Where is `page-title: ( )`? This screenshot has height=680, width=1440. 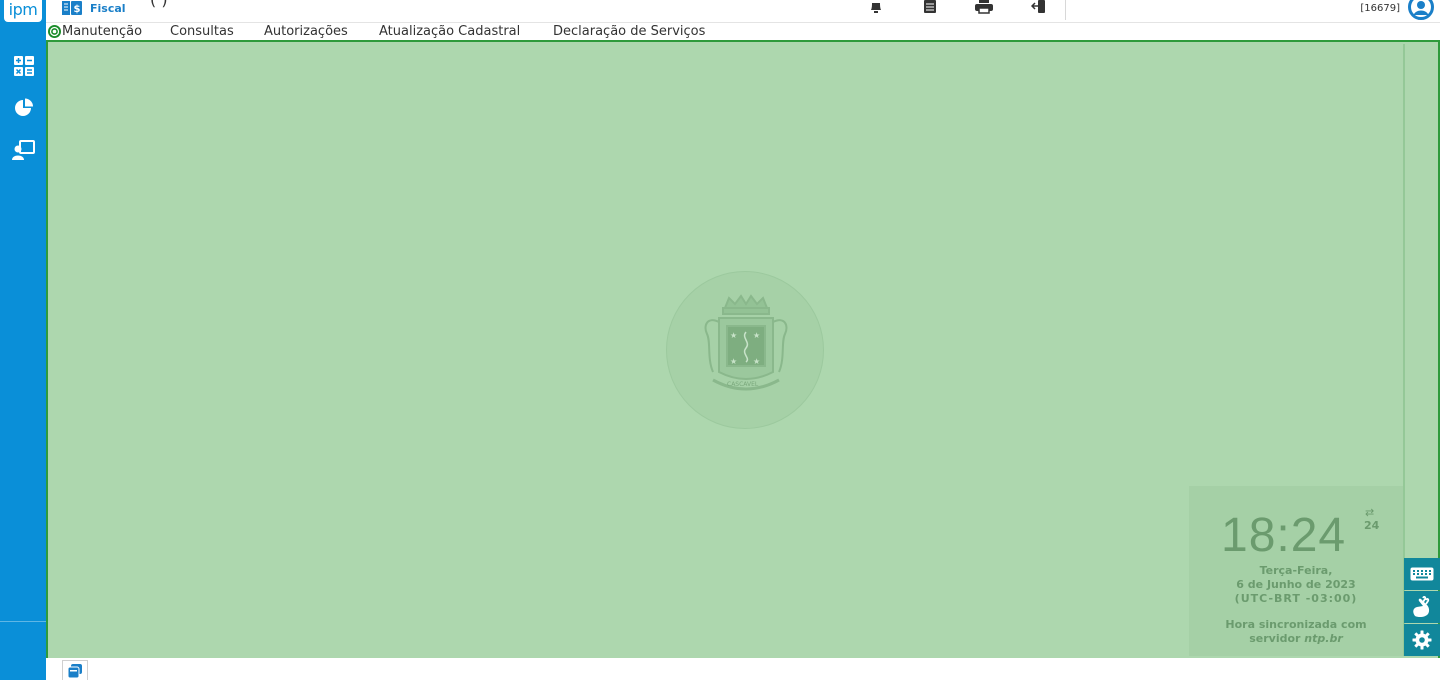
page-title: ( ) is located at coordinates (159, 4).